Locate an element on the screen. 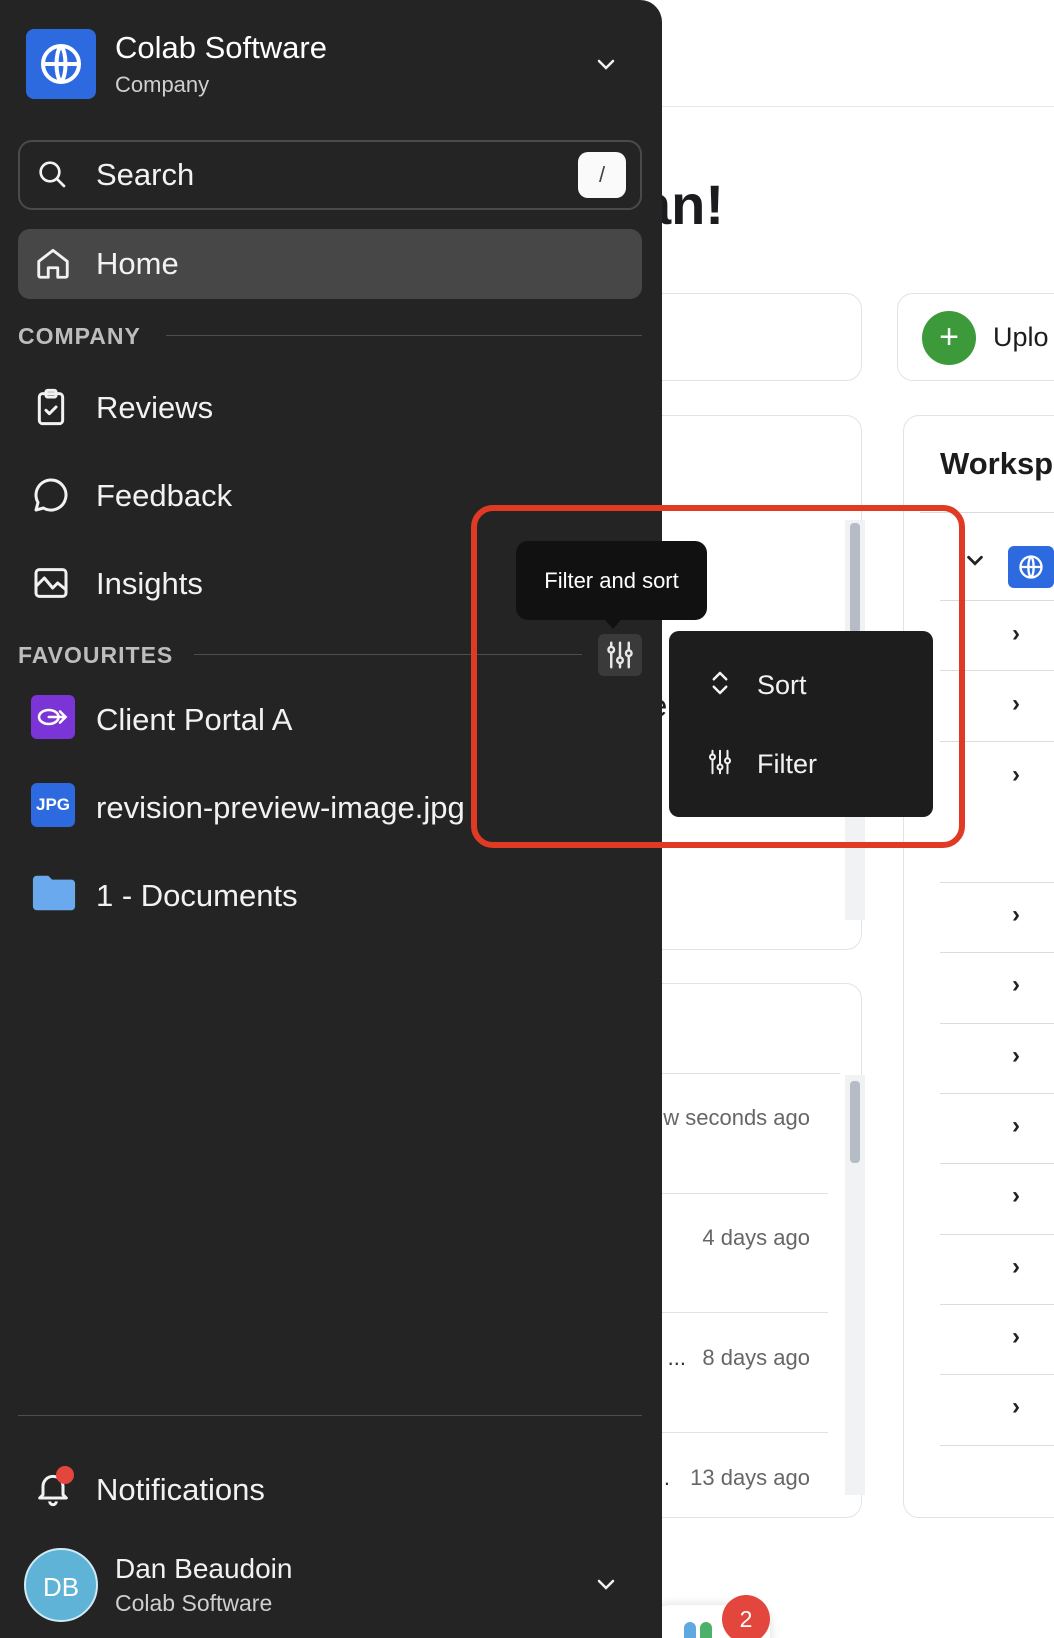 The height and width of the screenshot is (1638, 1054). workspace-title: Worksp is located at coordinates (997, 463).